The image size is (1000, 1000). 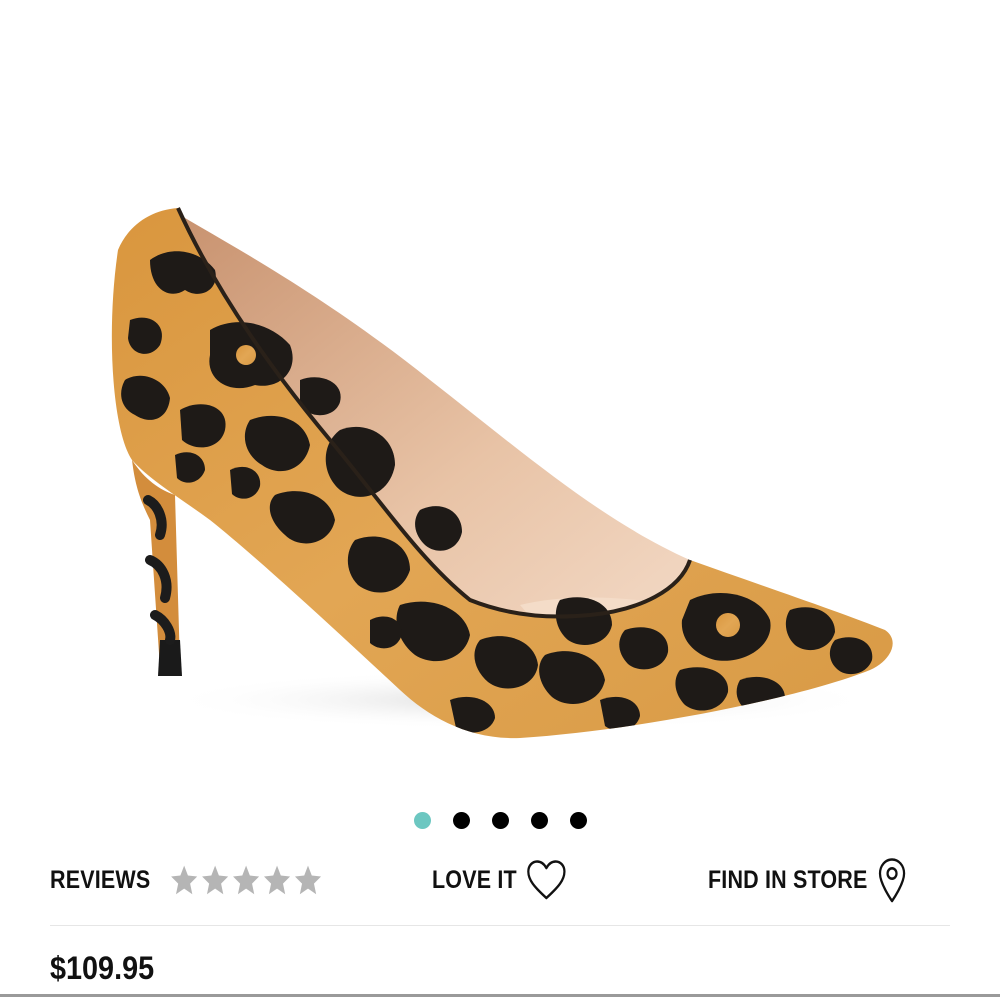 I want to click on map-pin-icon, so click(x=891, y=880).